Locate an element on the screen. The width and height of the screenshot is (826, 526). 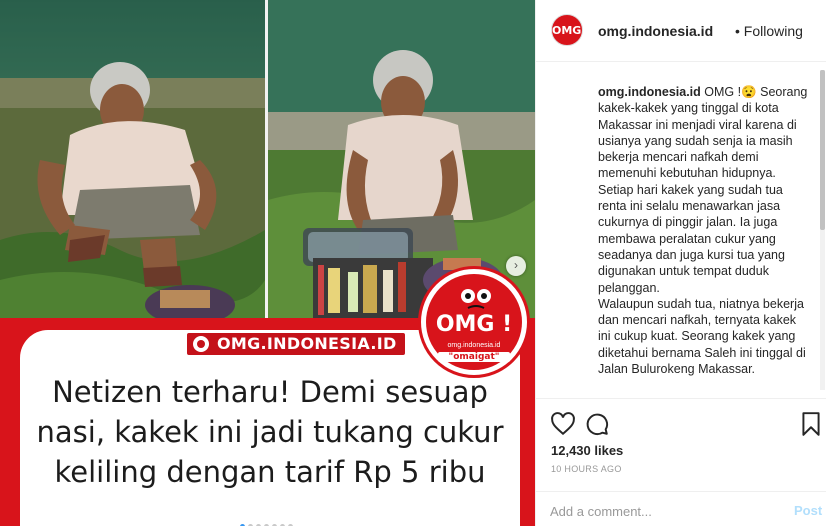
post-actions: 12,430 likes 10 HOURS AGO Post is located at coordinates (681, 462).